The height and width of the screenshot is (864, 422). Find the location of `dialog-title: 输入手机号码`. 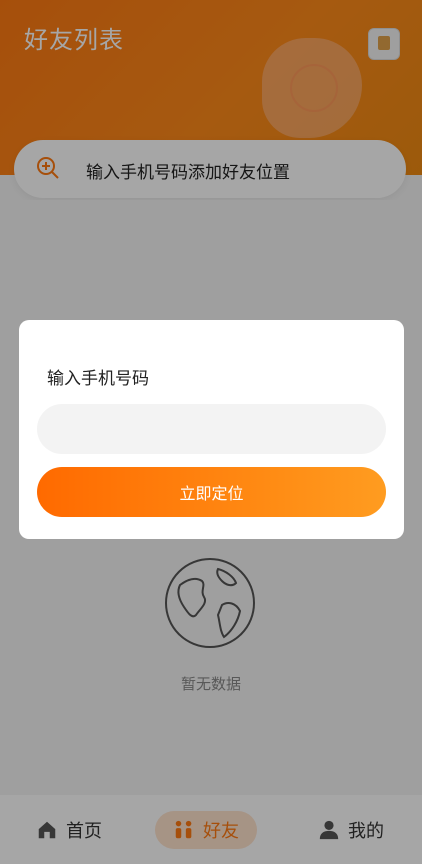

dialog-title: 输入手机号码 is located at coordinates (98, 379).